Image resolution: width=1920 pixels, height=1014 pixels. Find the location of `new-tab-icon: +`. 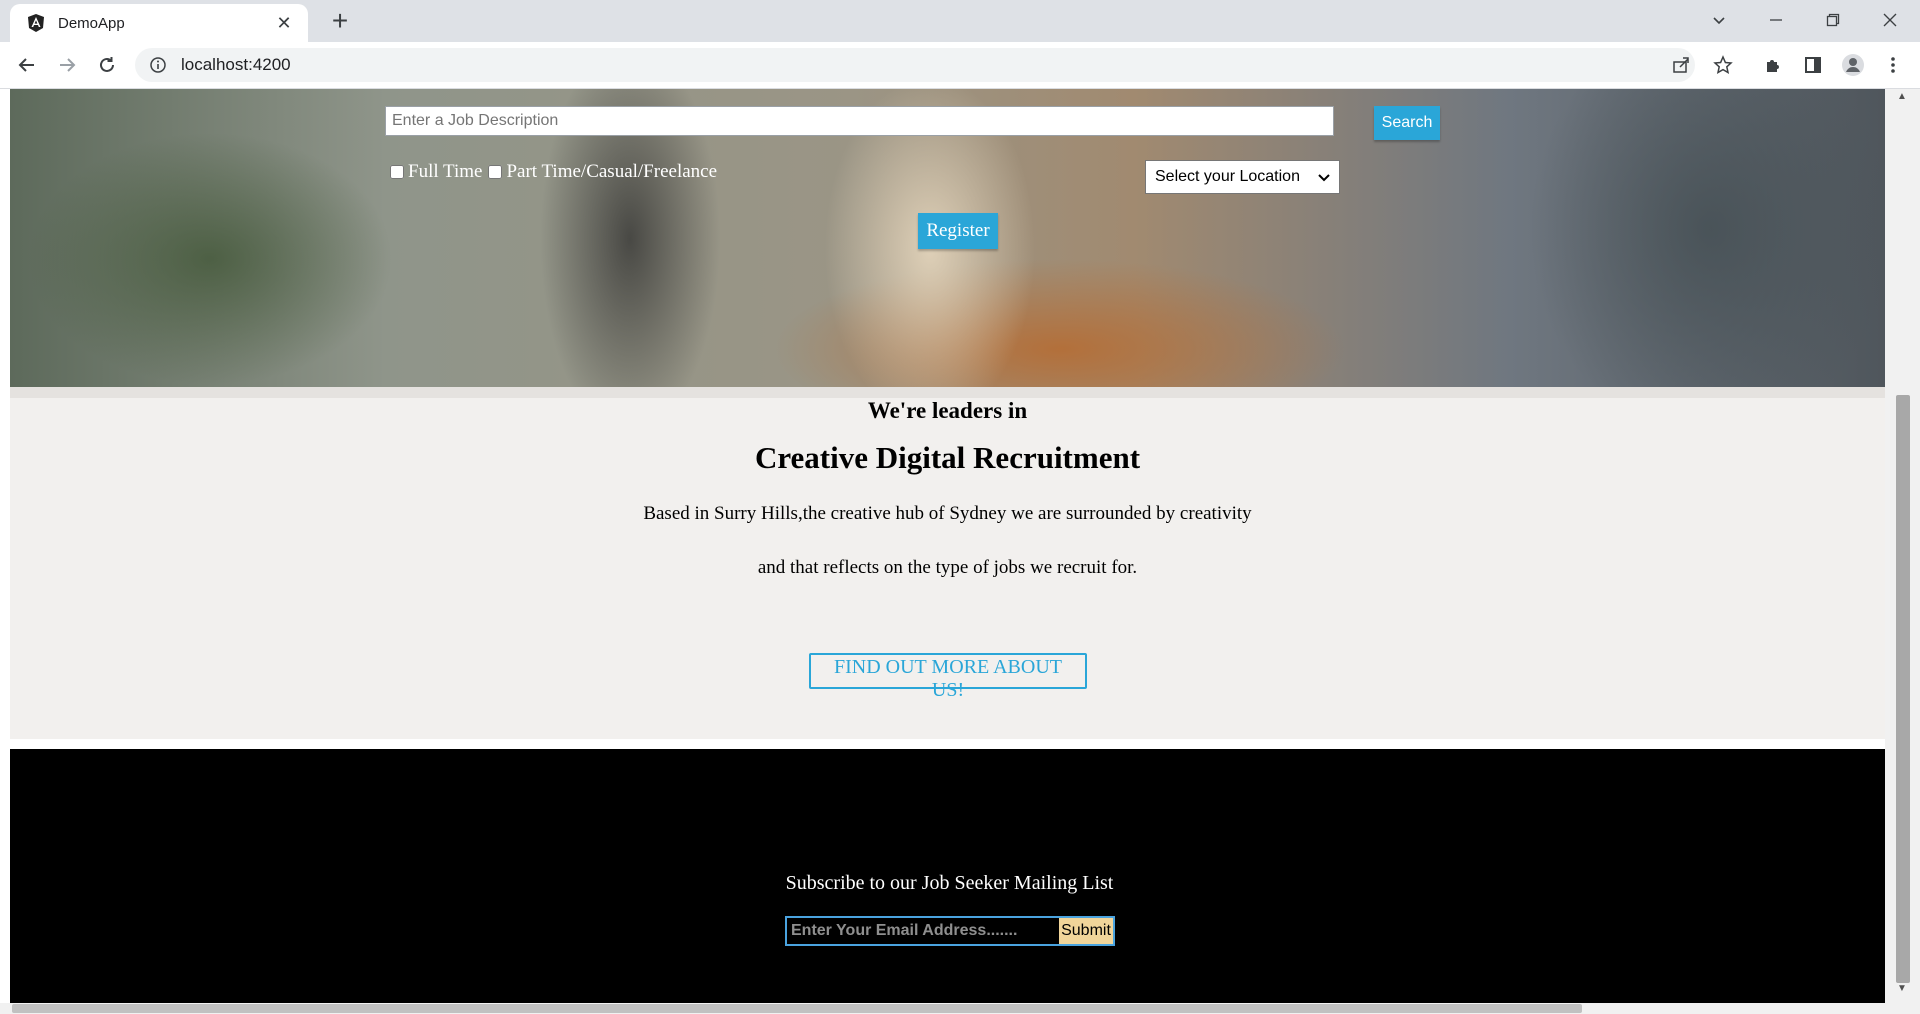

new-tab-icon: + is located at coordinates (340, 21).